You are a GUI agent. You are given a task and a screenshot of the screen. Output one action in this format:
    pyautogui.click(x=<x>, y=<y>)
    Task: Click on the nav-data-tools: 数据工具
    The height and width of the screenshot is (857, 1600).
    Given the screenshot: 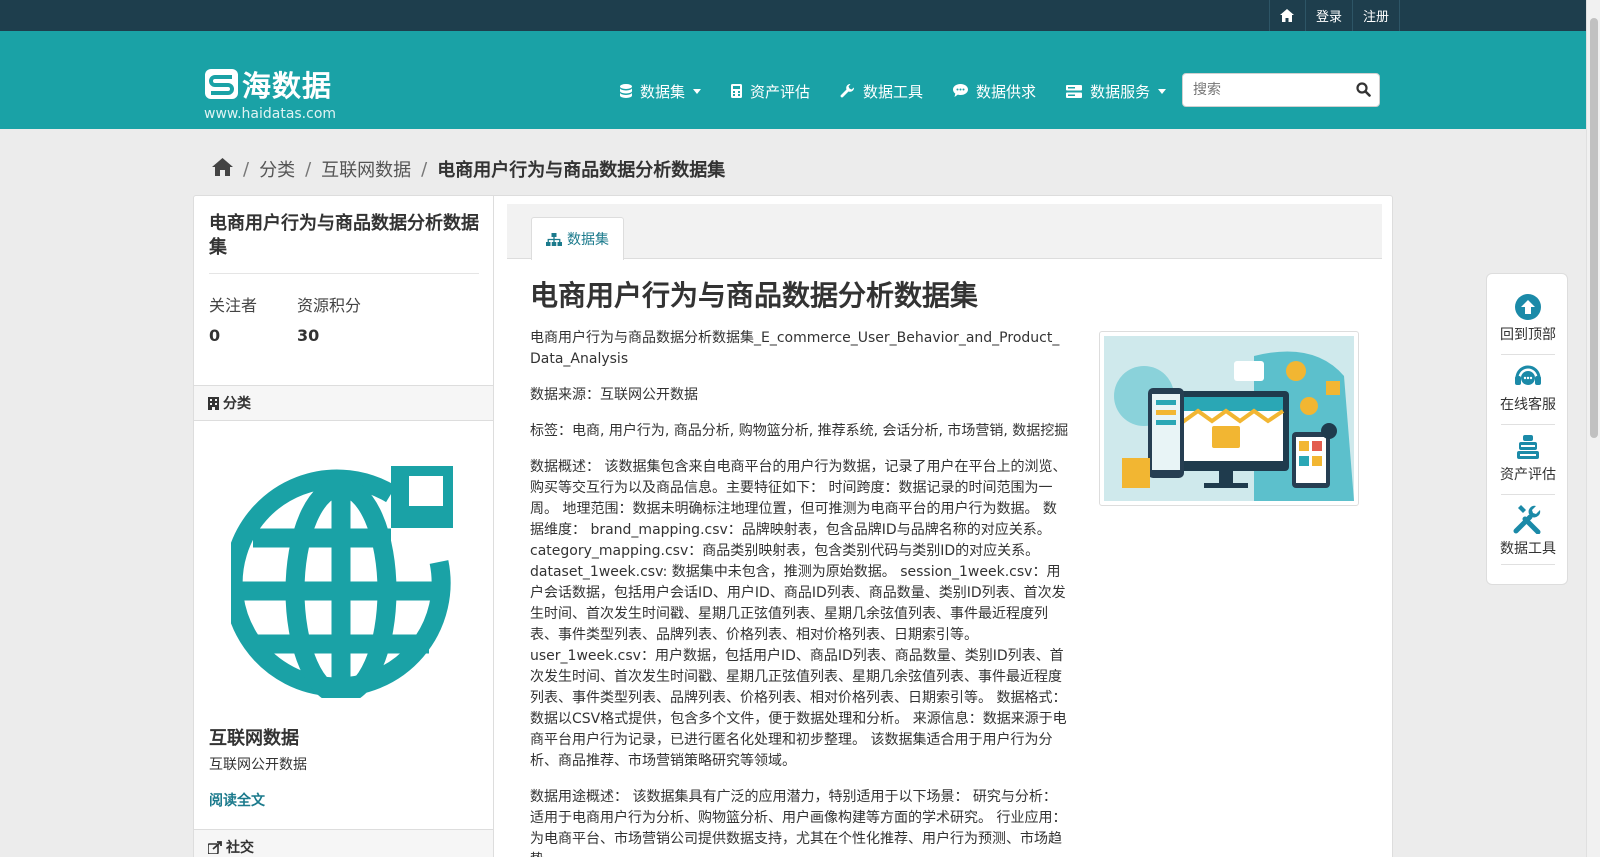 What is the action you would take?
    pyautogui.click(x=881, y=91)
    